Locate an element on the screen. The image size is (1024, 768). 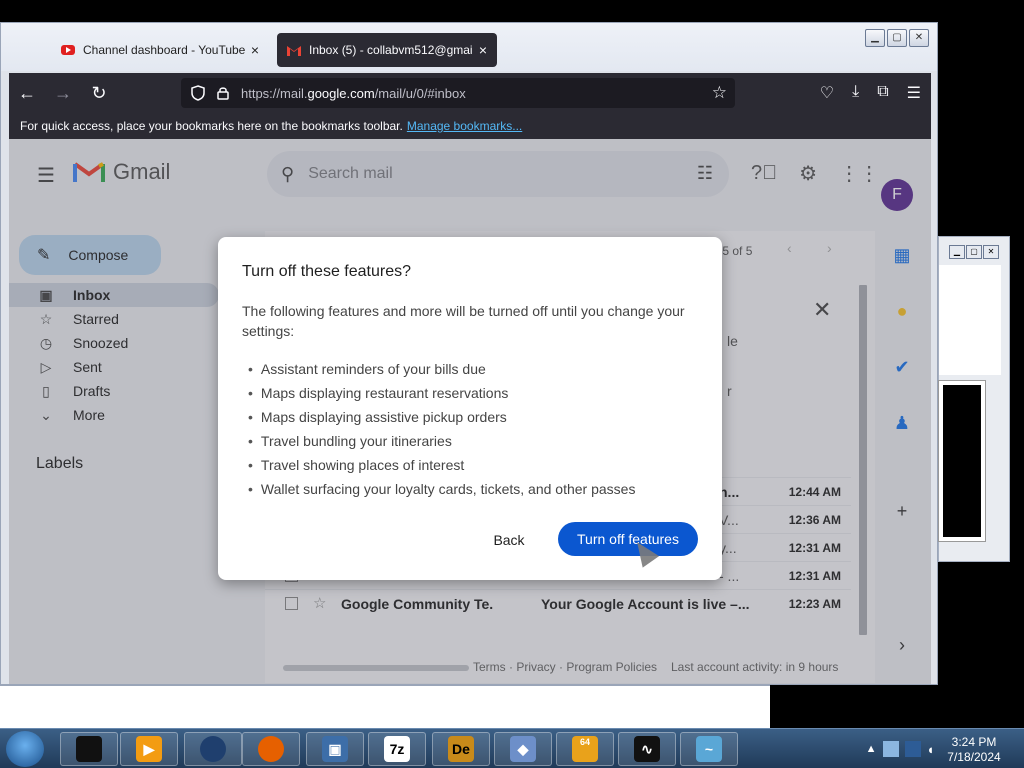
youtube-icon is located at coordinates (68, 50).